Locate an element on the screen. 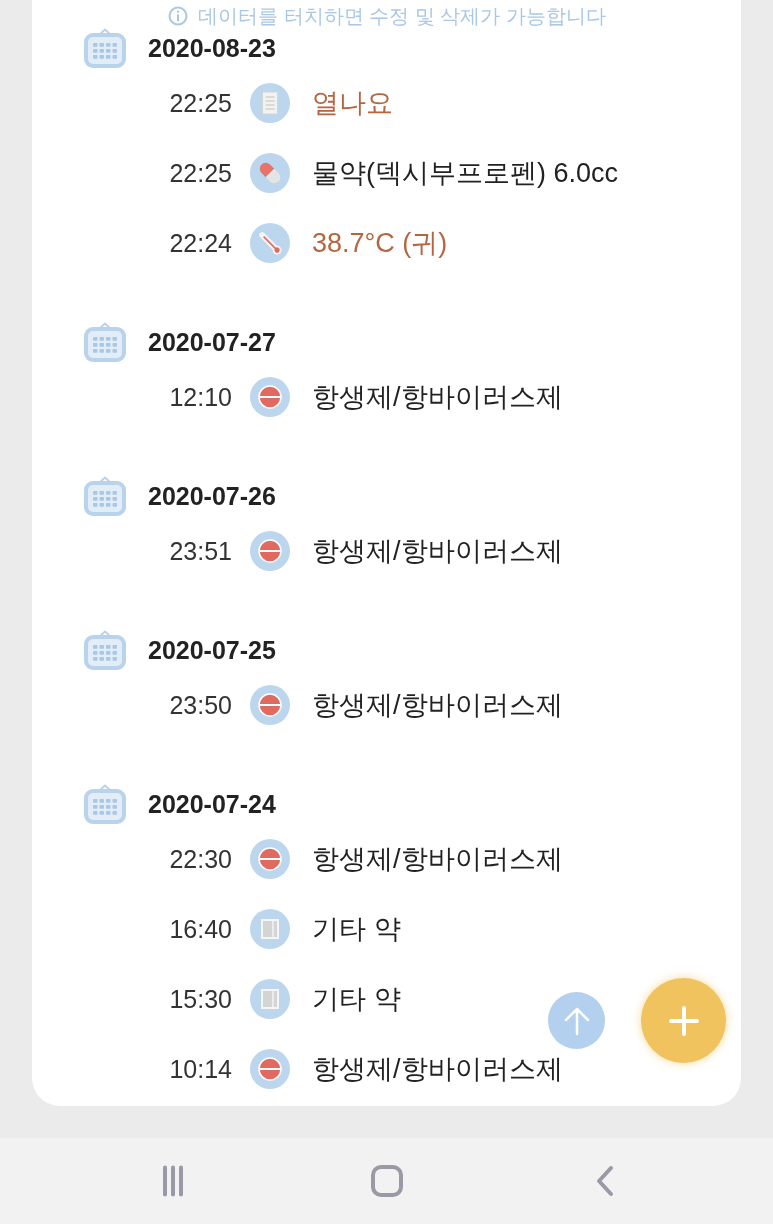 This screenshot has height=1224, width=773. entry-text: 물약(덱시부프로펜) 6.0cc is located at coordinates (465, 173).